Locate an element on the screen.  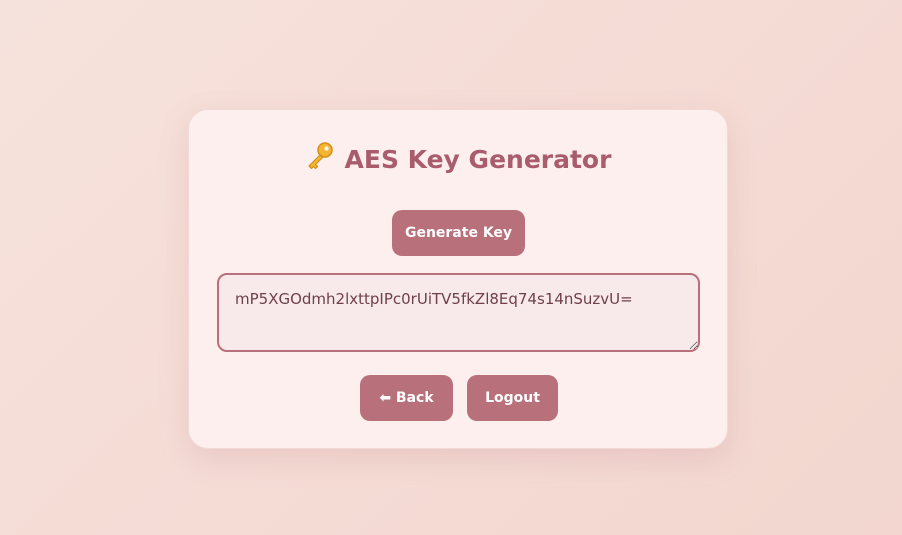
logout-button: Logout is located at coordinates (512, 398).